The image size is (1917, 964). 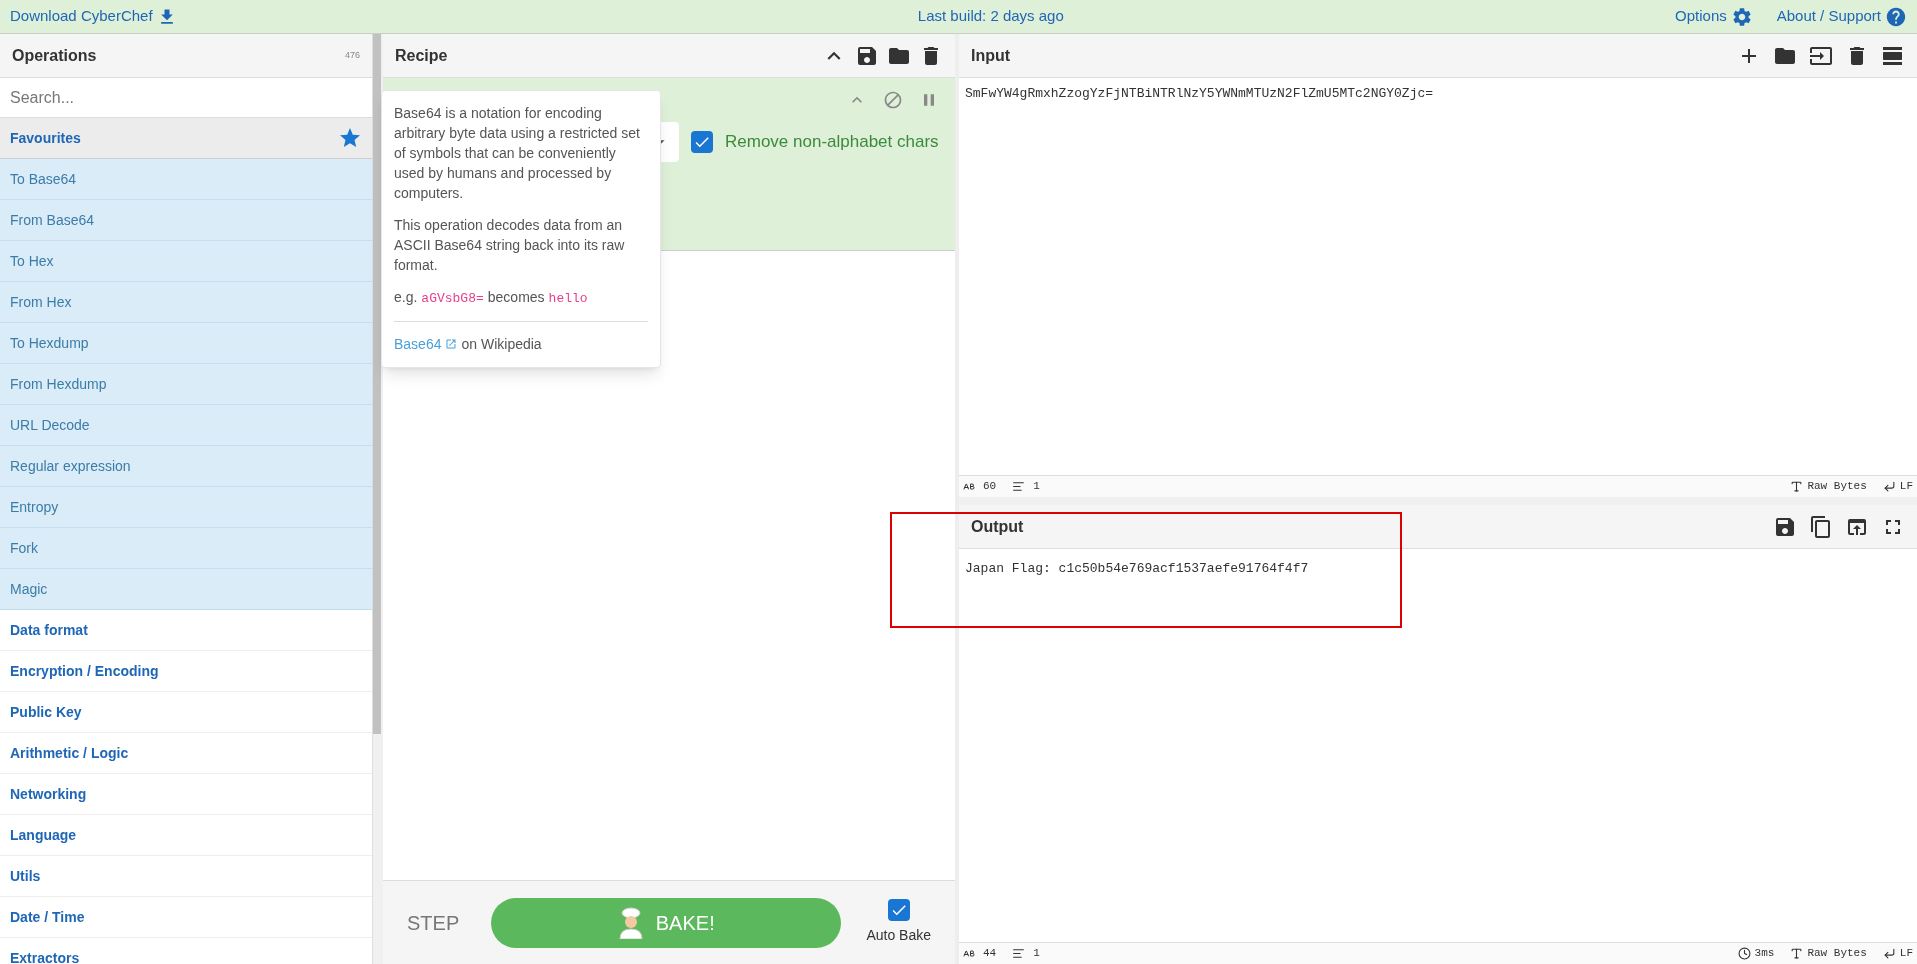 What do you see at coordinates (1896, 16) in the screenshot?
I see `help-icon` at bounding box center [1896, 16].